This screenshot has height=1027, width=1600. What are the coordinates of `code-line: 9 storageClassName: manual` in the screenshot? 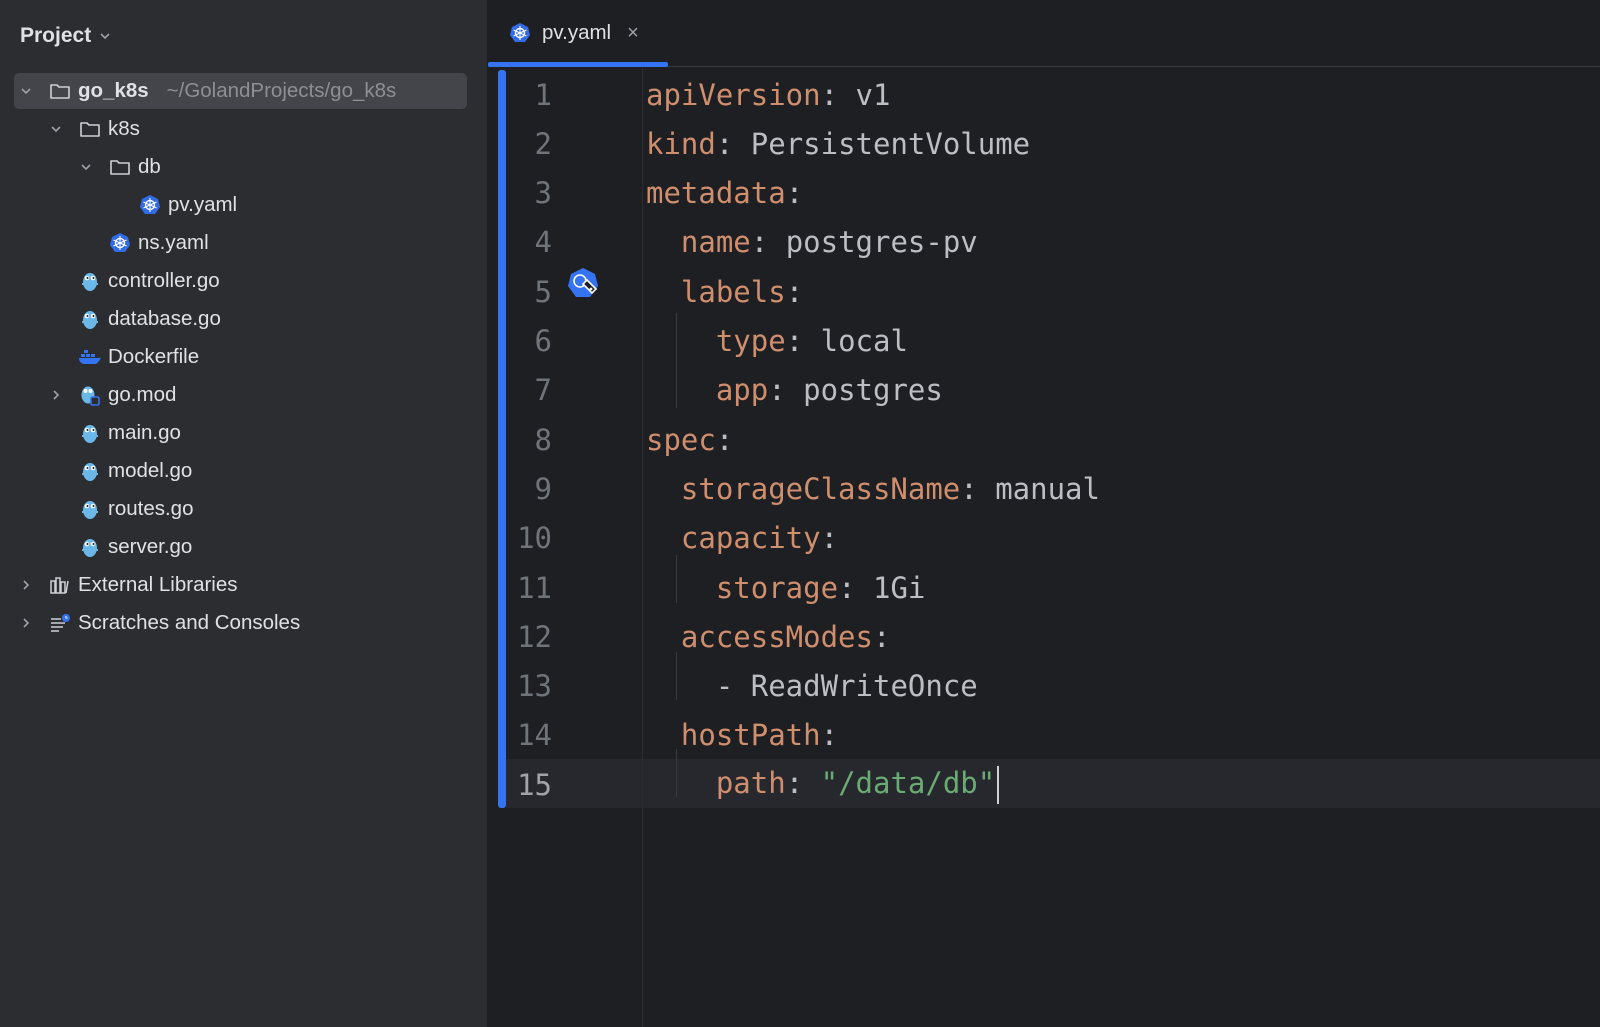 It's located at (1044, 488).